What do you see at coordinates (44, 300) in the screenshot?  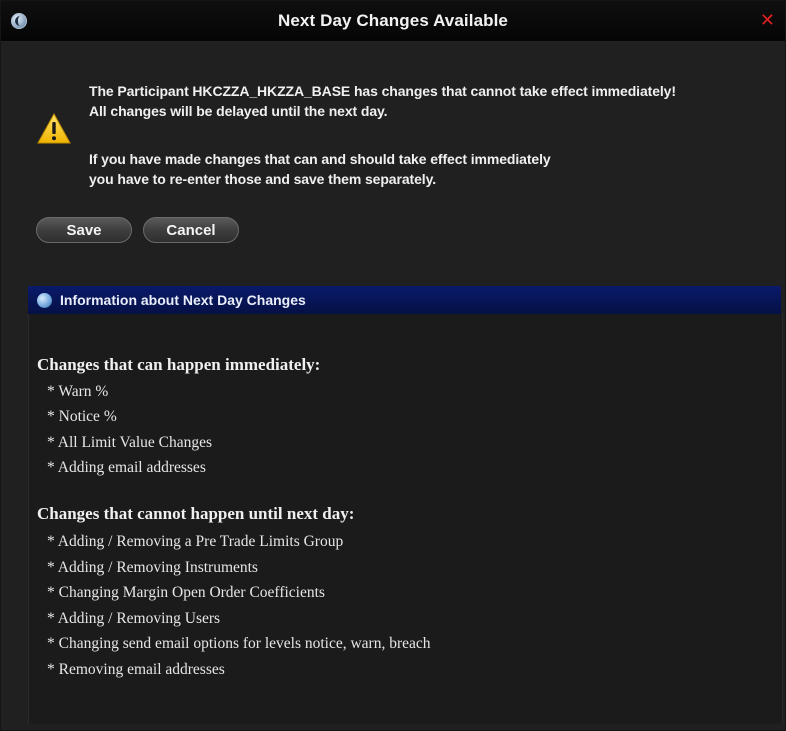 I see `info-icon` at bounding box center [44, 300].